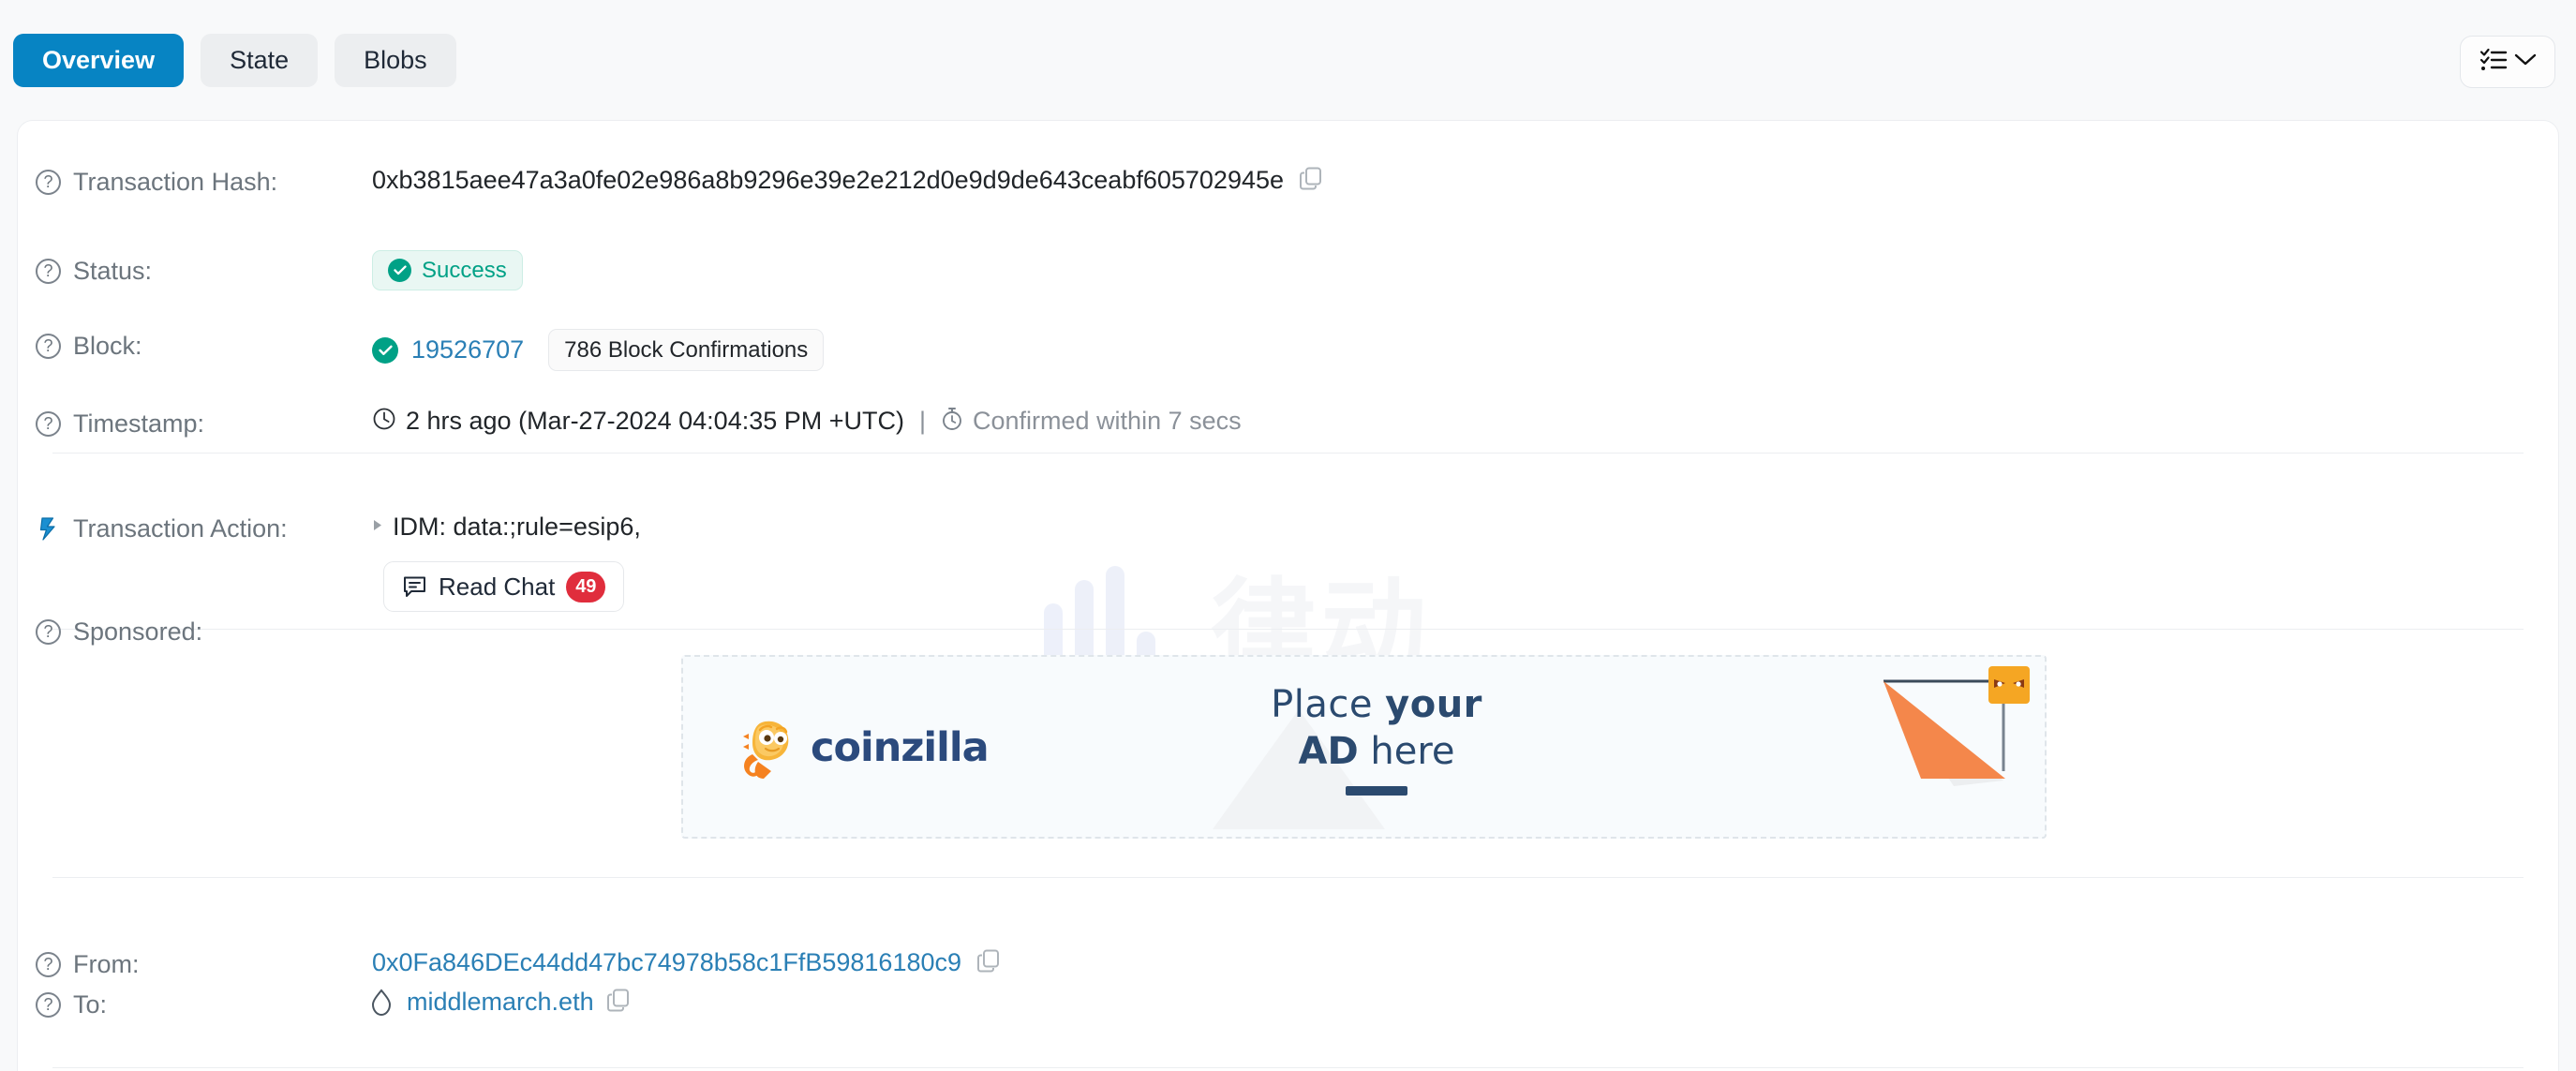 The height and width of the screenshot is (1071, 2576). I want to click on tab-overview: Overview, so click(99, 60).